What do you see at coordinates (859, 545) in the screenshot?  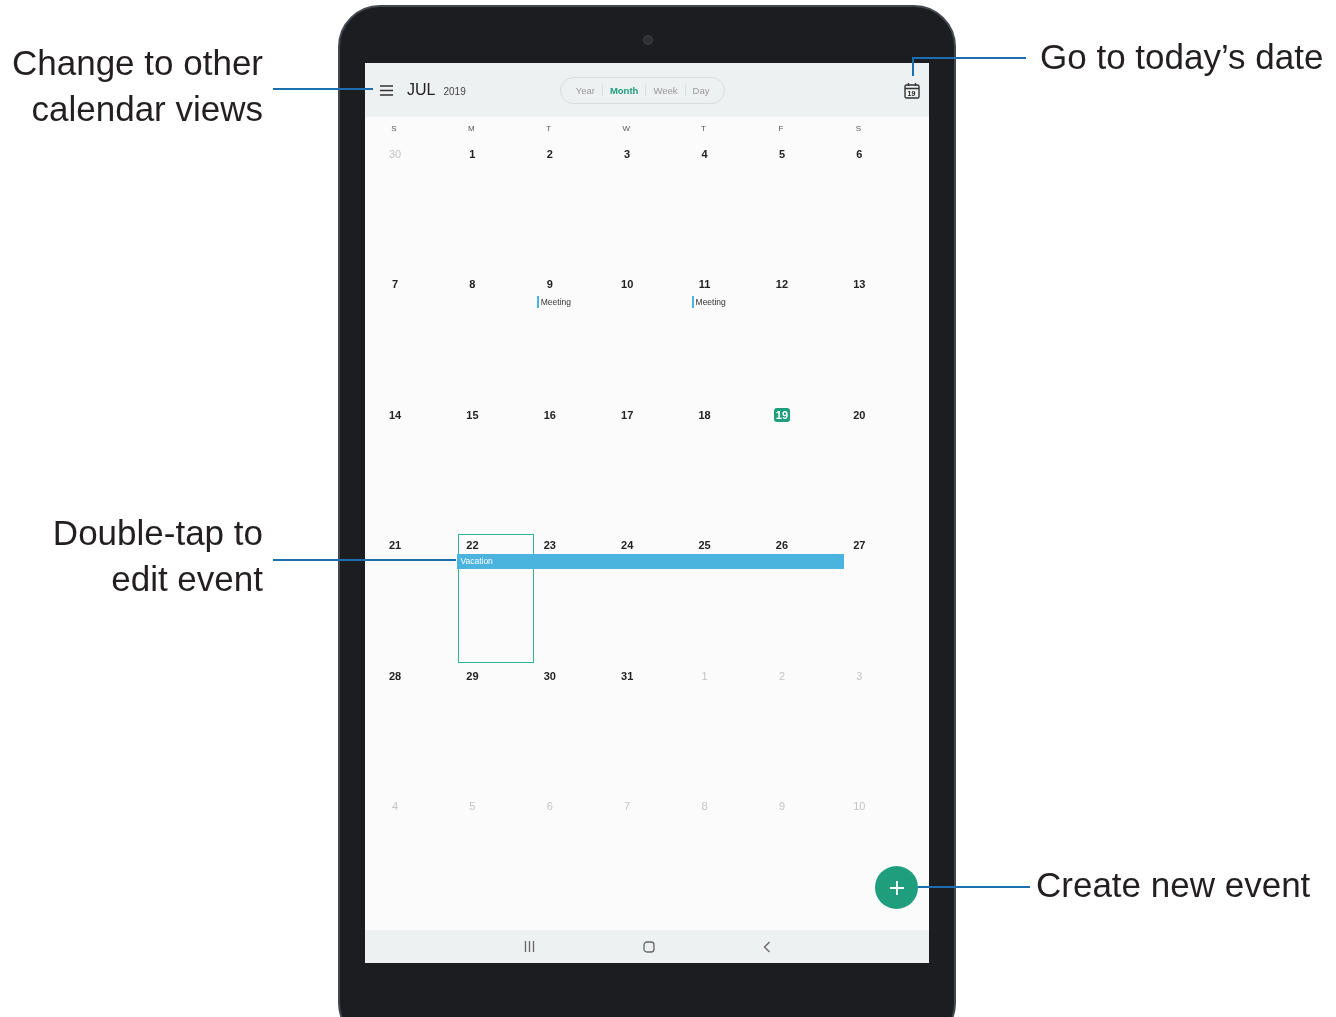 I see `day-number: 27` at bounding box center [859, 545].